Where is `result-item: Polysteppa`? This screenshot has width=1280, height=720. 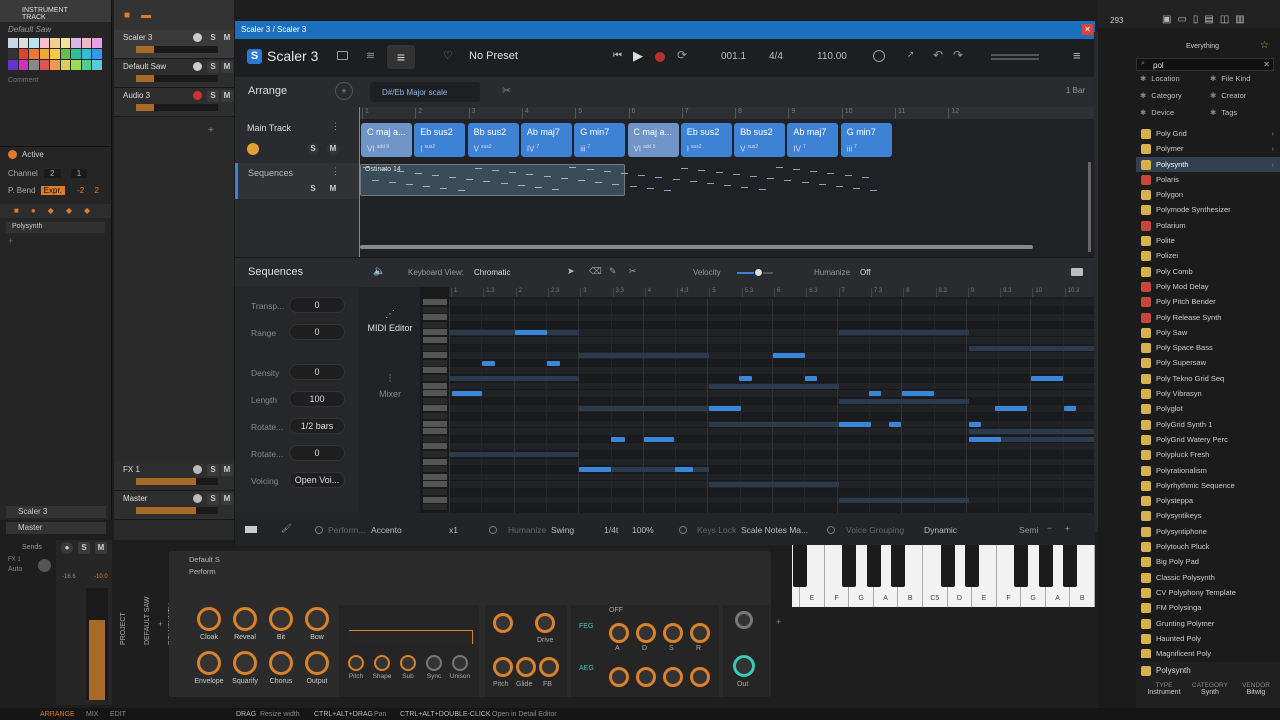
result-item: Polysteppa is located at coordinates (1208, 500).